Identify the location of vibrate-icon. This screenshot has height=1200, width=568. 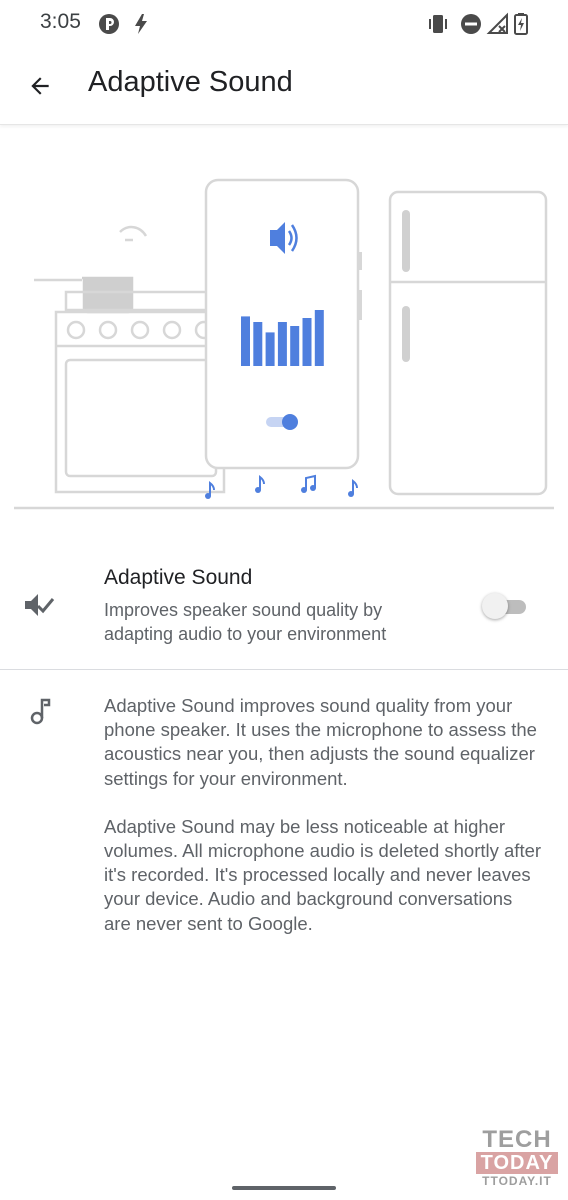
(438, 26).